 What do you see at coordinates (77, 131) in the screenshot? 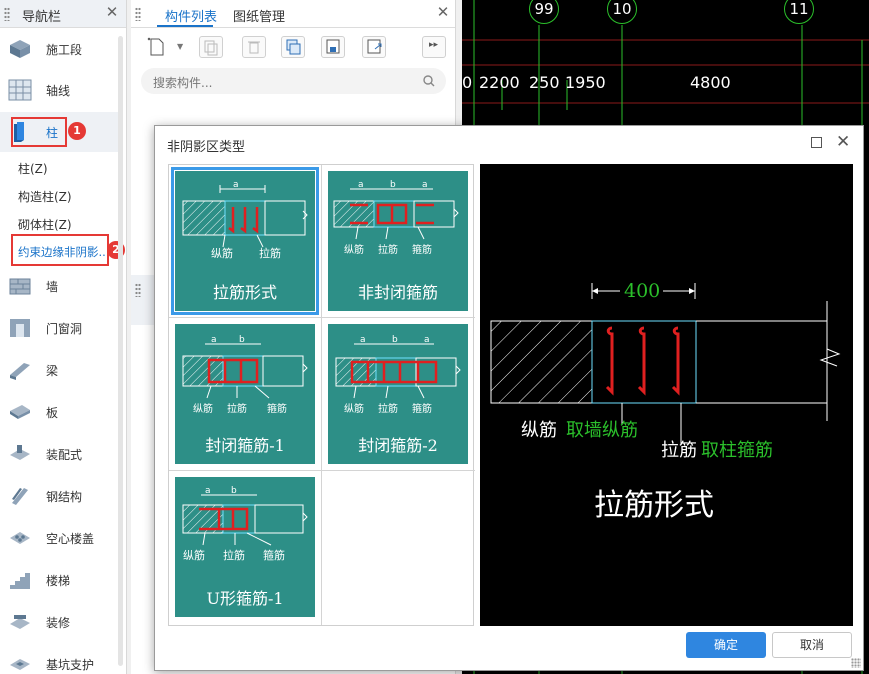
I see `step-badge-1: 1` at bounding box center [77, 131].